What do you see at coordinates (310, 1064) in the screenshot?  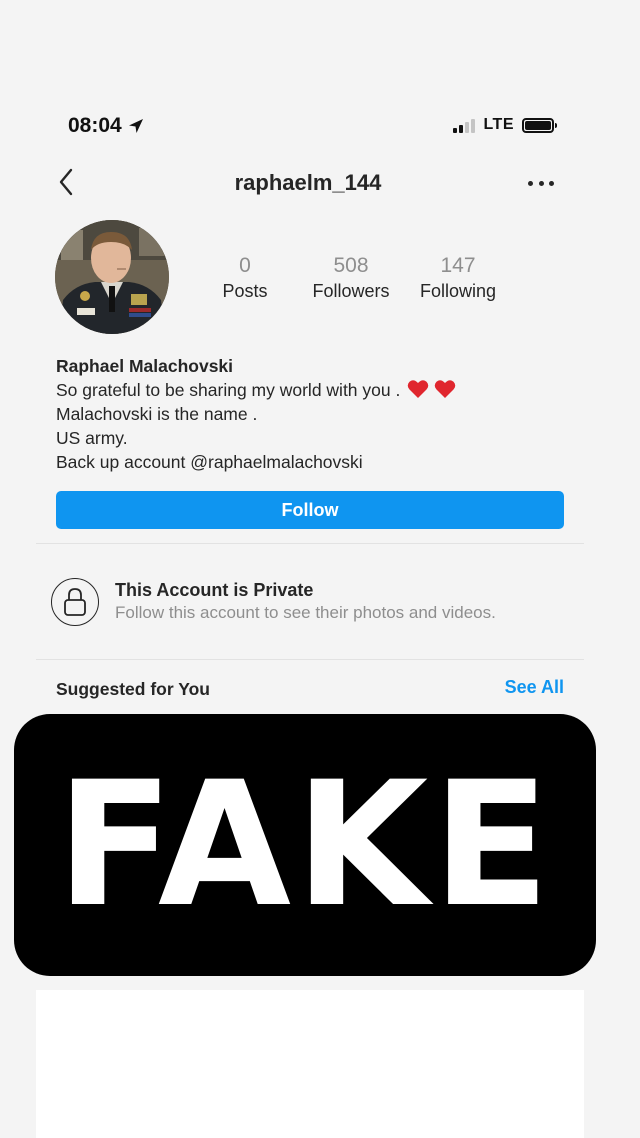 I see `suggested-card-area` at bounding box center [310, 1064].